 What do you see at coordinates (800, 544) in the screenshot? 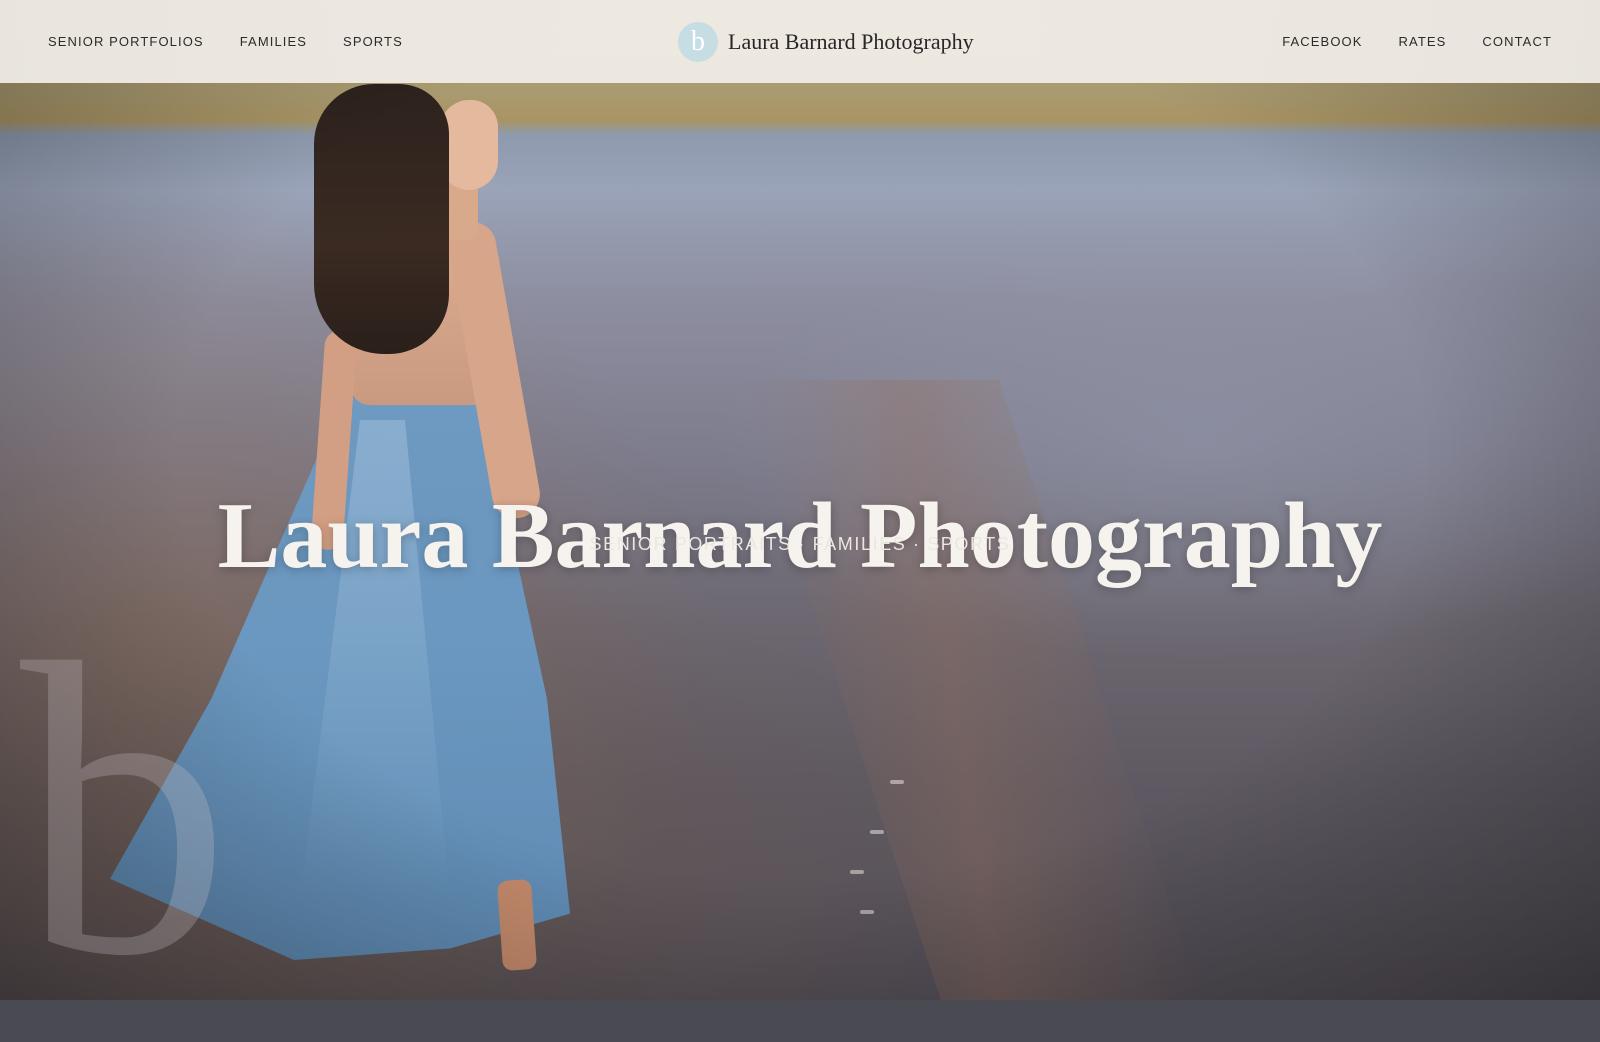
I see `hero-subtitle: SENIOR PORTRAITS · FAMILIES · SPORTS` at bounding box center [800, 544].